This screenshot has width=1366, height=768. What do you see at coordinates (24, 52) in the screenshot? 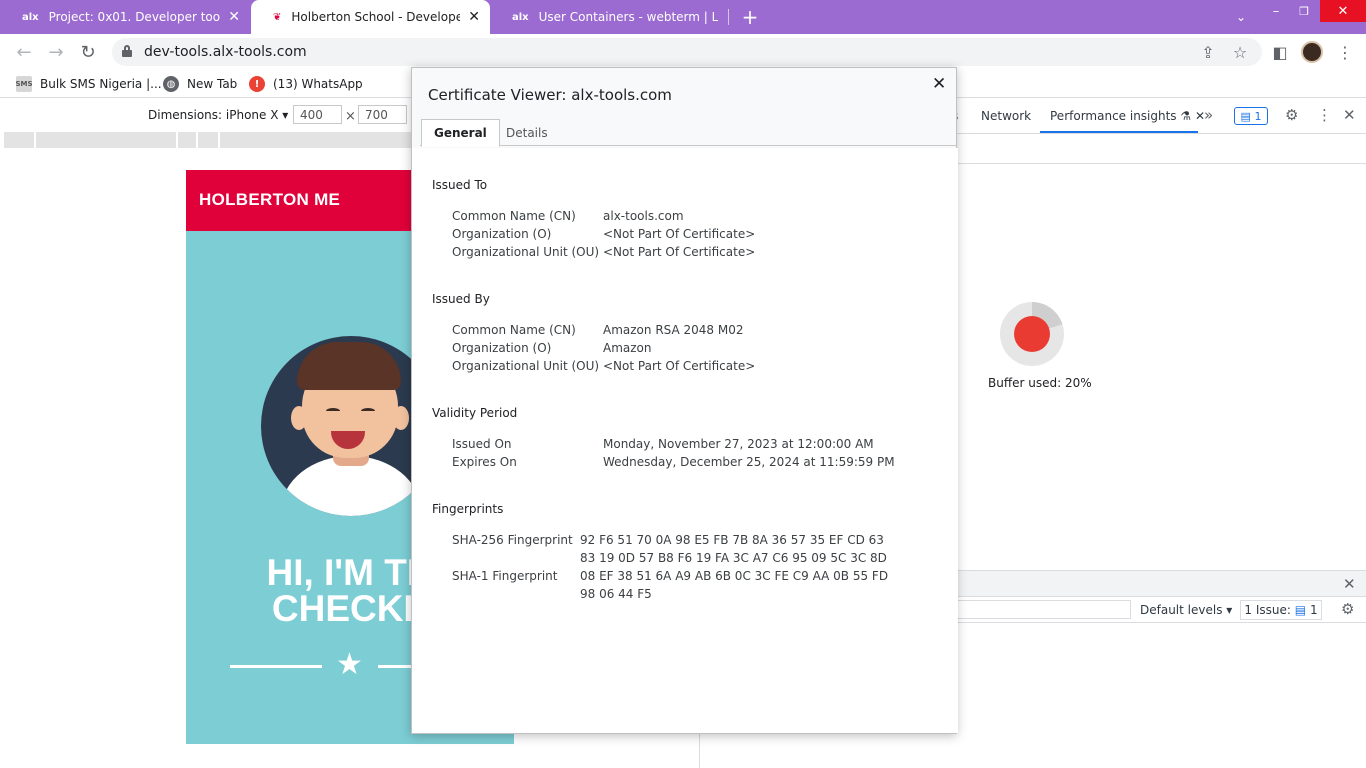
I see `back-icon: ←` at bounding box center [24, 52].